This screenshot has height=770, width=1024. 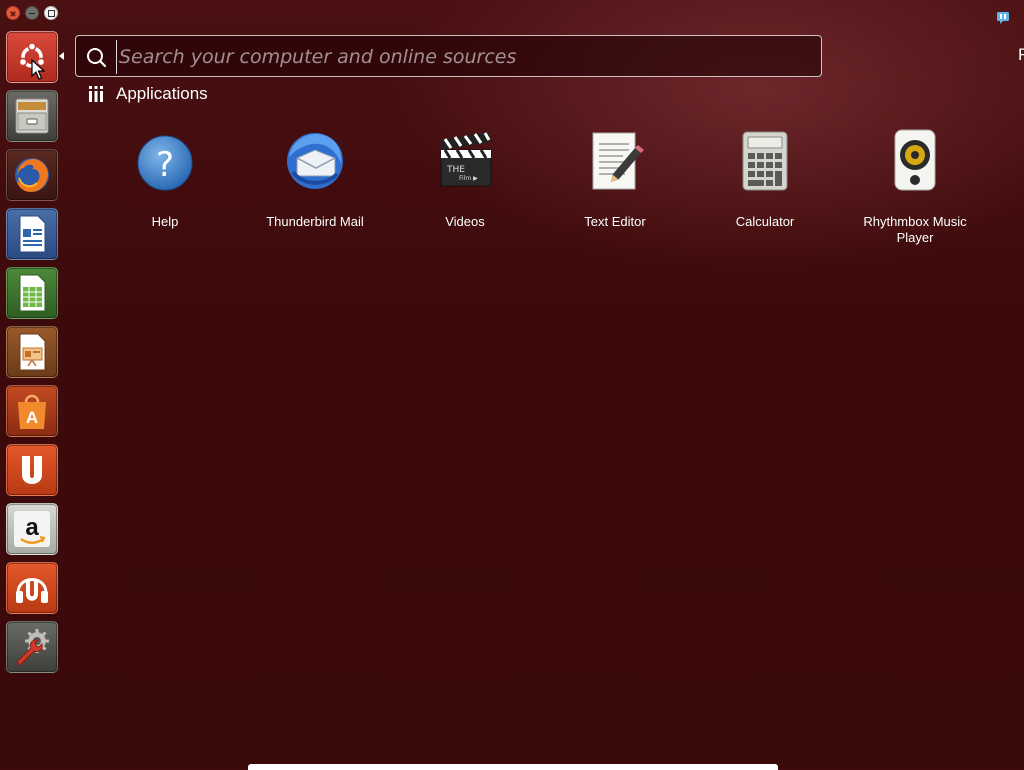 I want to click on search-input, so click(x=463, y=57).